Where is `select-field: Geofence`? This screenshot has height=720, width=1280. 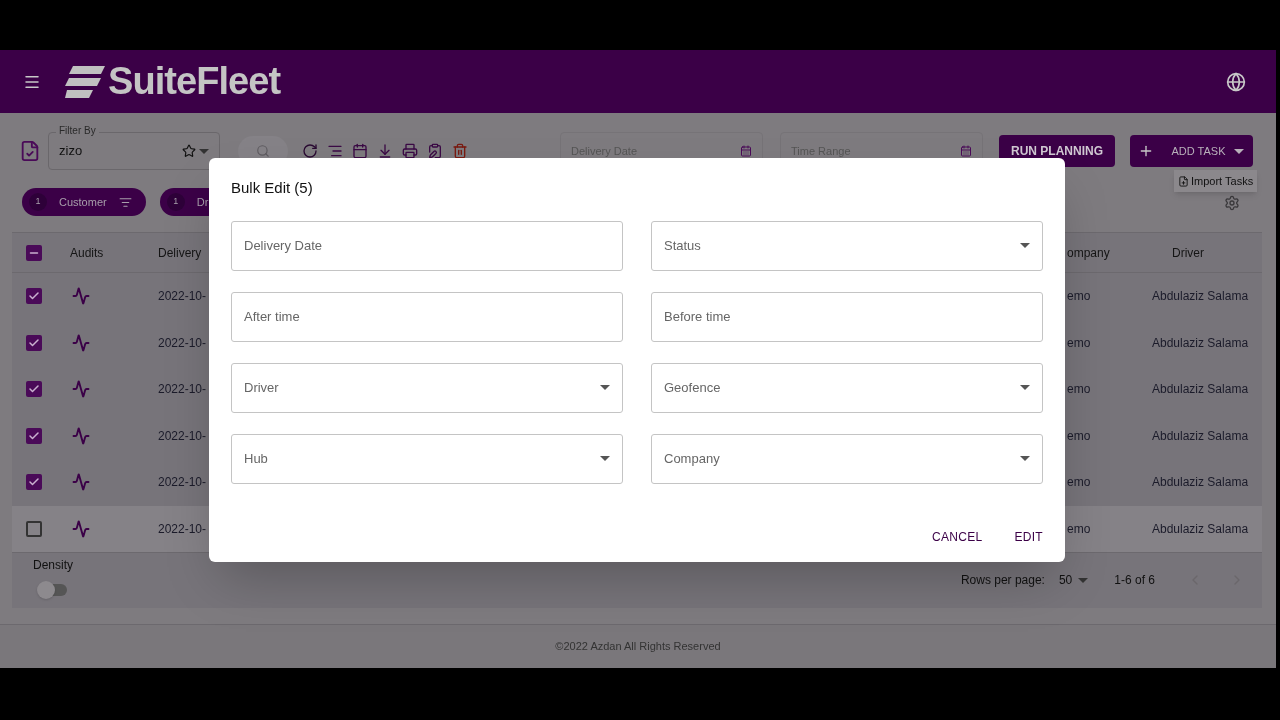
select-field: Geofence is located at coordinates (847, 387).